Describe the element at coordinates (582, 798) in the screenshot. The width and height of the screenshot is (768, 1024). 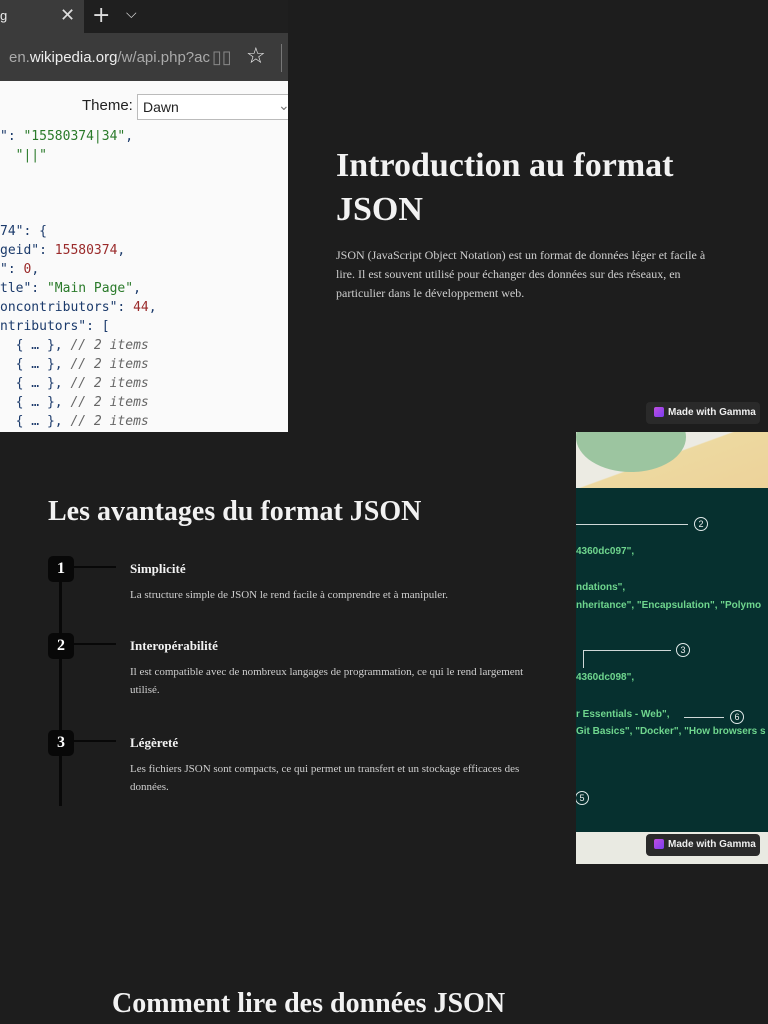
I see `marker-5: 5` at that location.